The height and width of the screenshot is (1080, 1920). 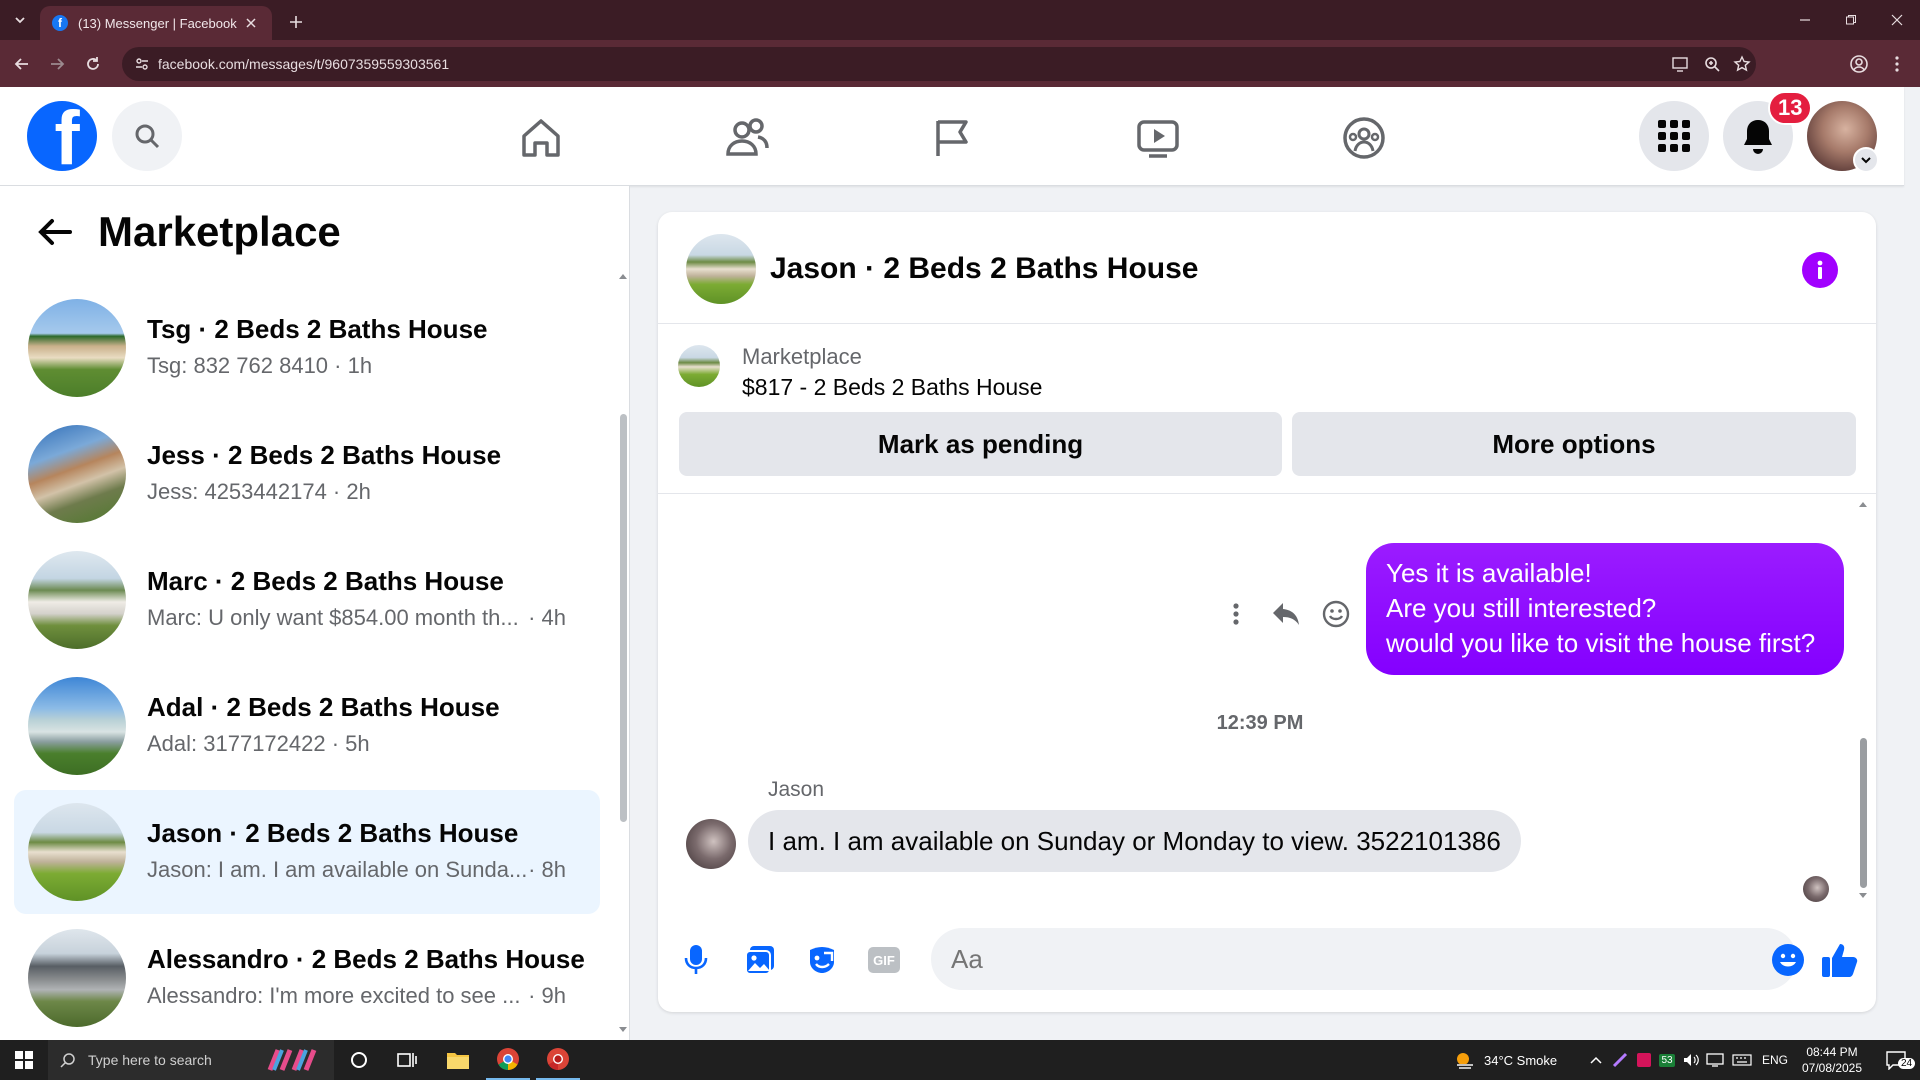 I want to click on file-explorer-button, so click(x=458, y=1060).